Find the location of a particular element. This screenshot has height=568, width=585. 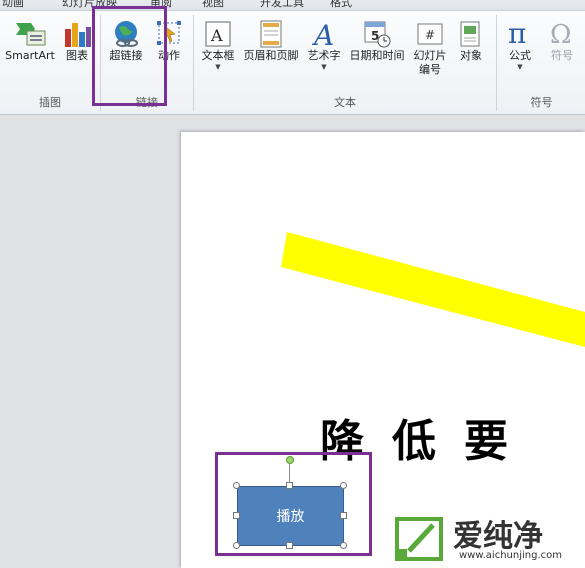

header-footer-icon is located at coordinates (271, 34).